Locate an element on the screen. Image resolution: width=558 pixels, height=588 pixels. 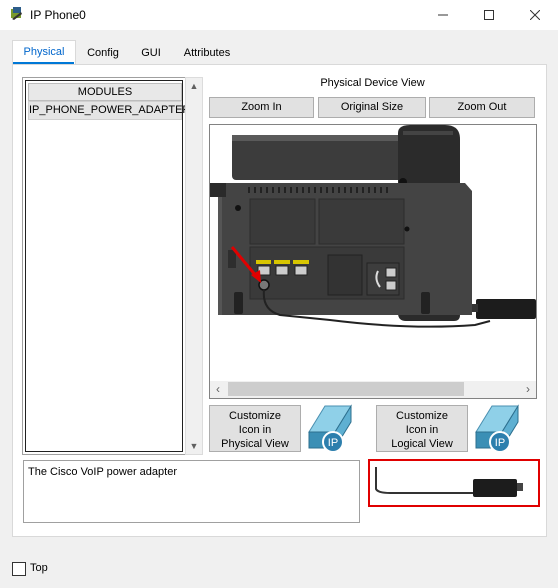
viewport-h-scrollbar: ‹ › is located at coordinates (373, 389).